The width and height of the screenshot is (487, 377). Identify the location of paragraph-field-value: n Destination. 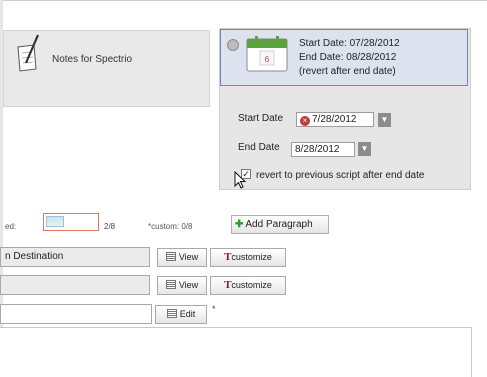
(34, 256).